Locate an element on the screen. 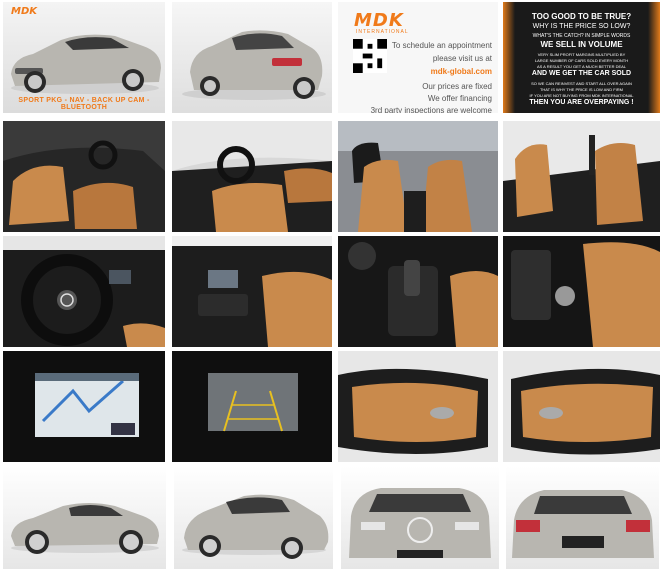 This screenshot has height=571, width=660. ad-small-5: THAT IS WHY THE PRICE IS LOW AND FIRM is located at coordinates (581, 89).